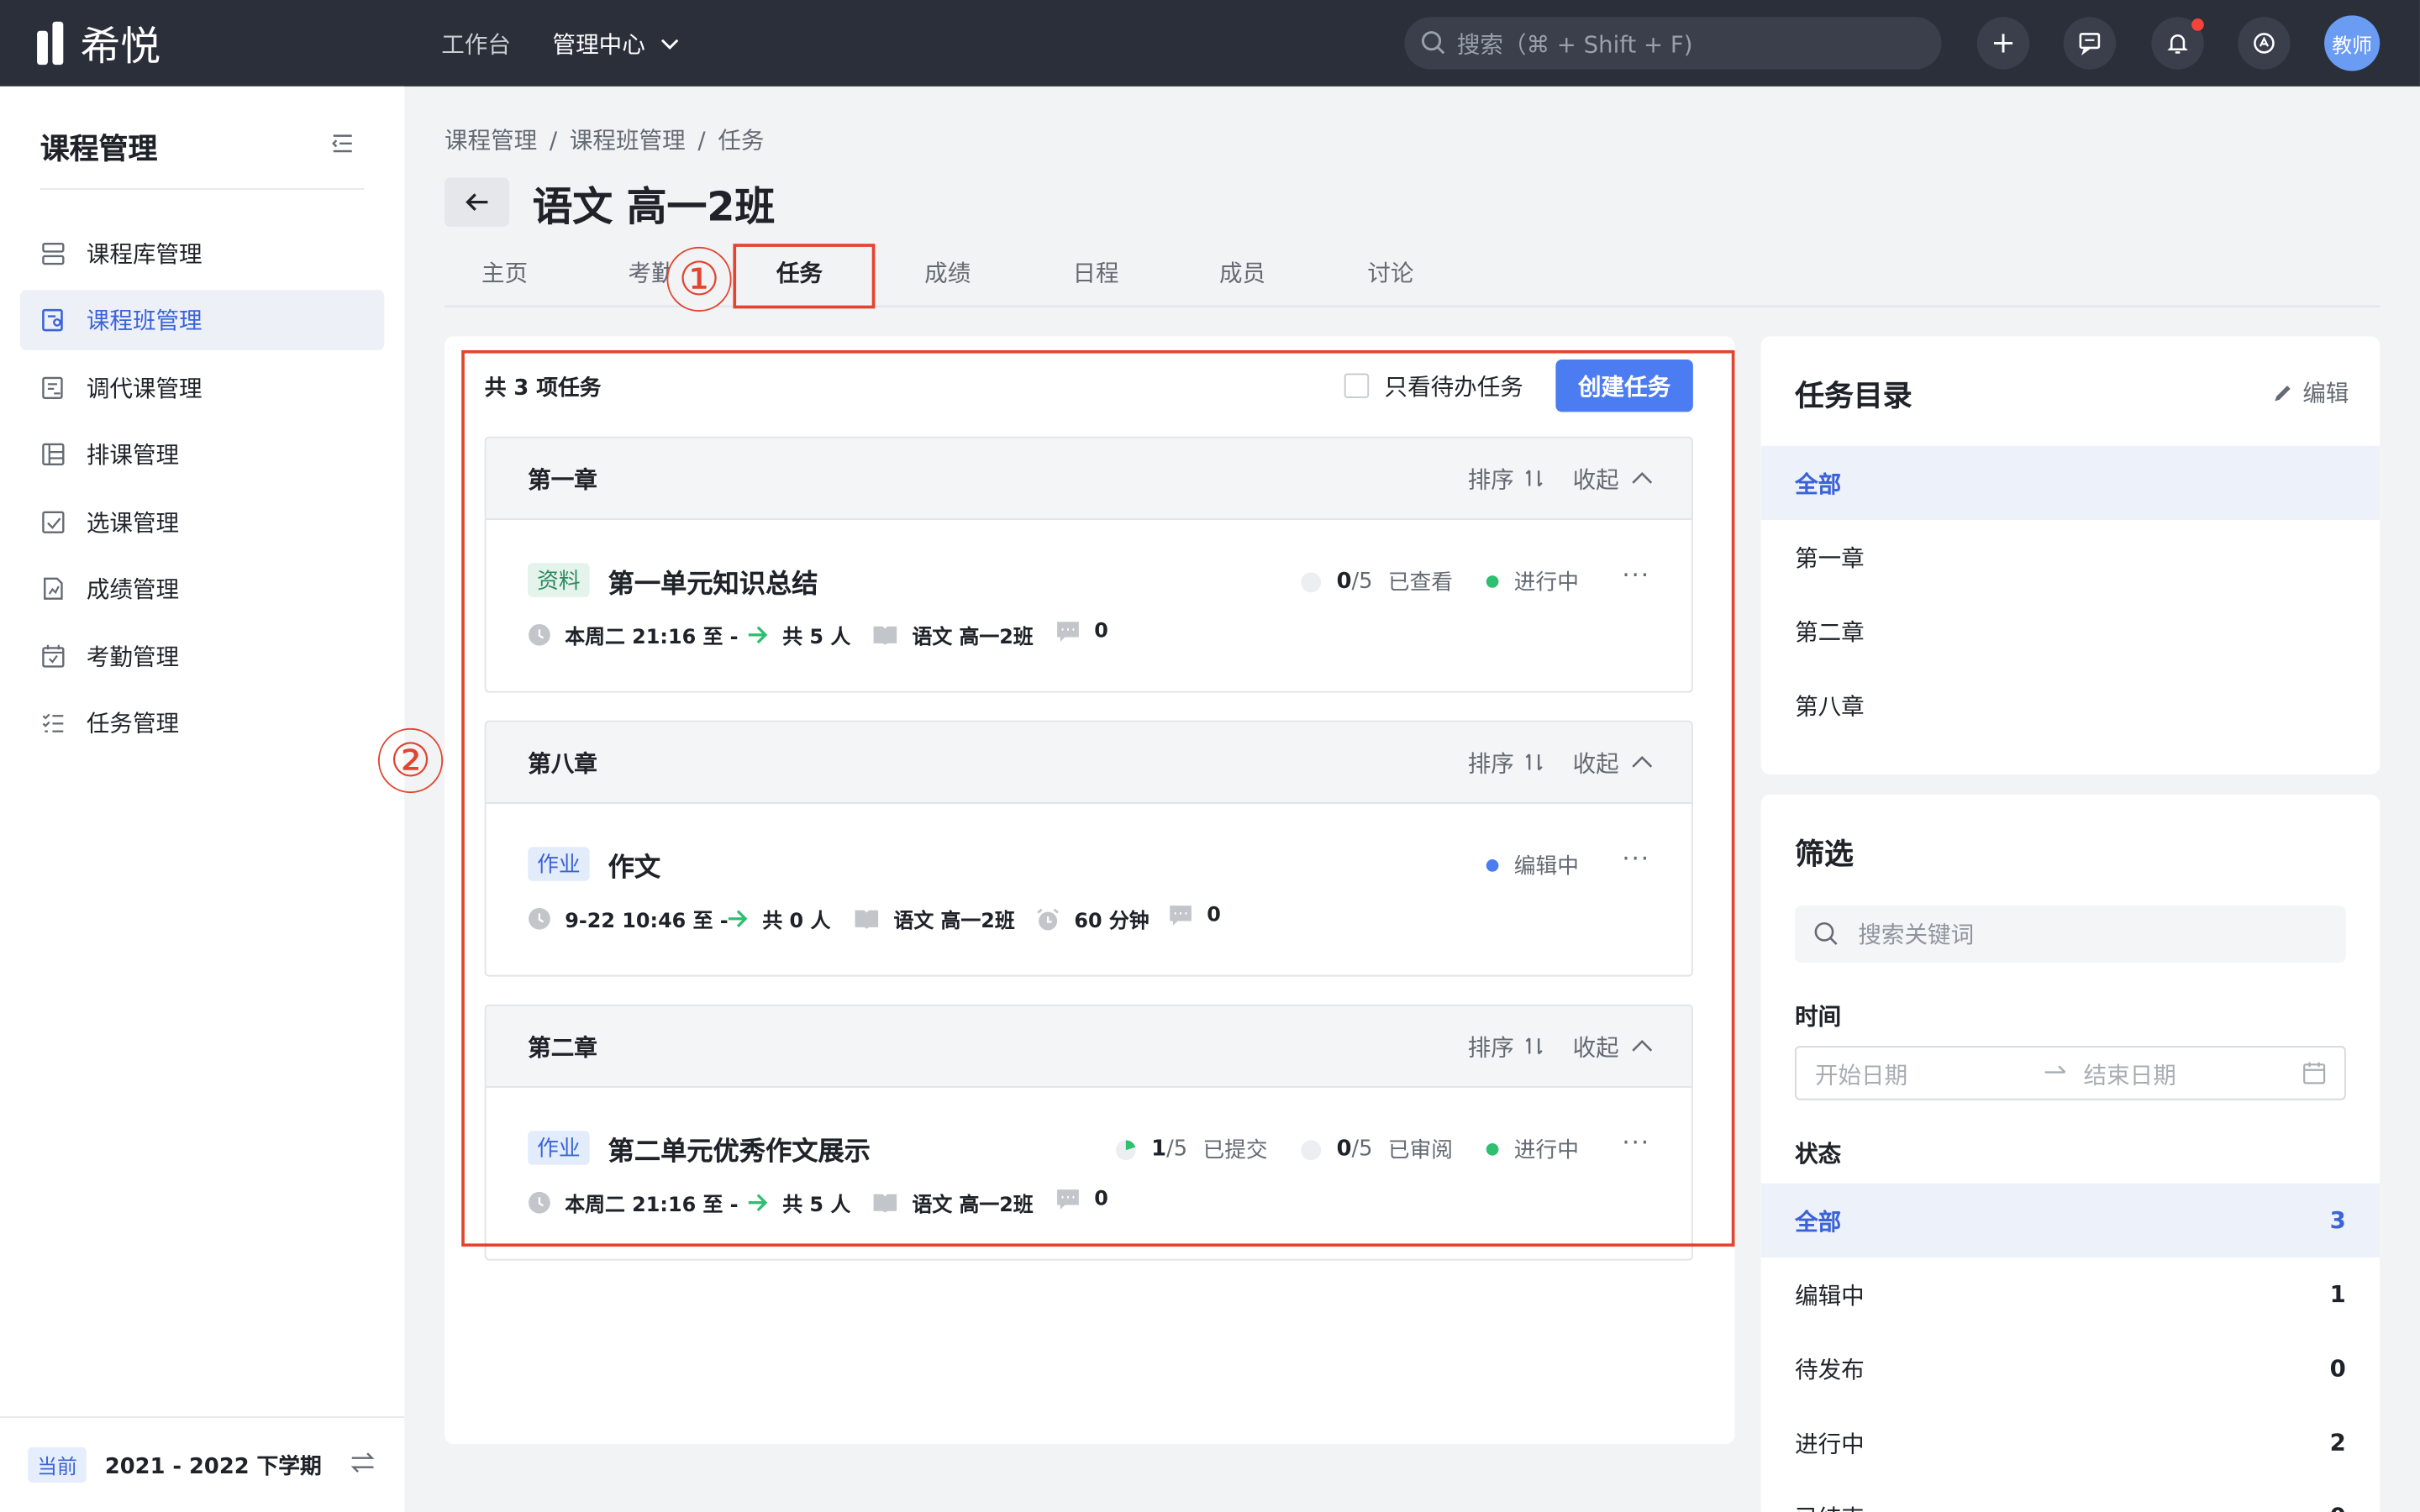  I want to click on sidebar-title: 课程管理, so click(98, 149).